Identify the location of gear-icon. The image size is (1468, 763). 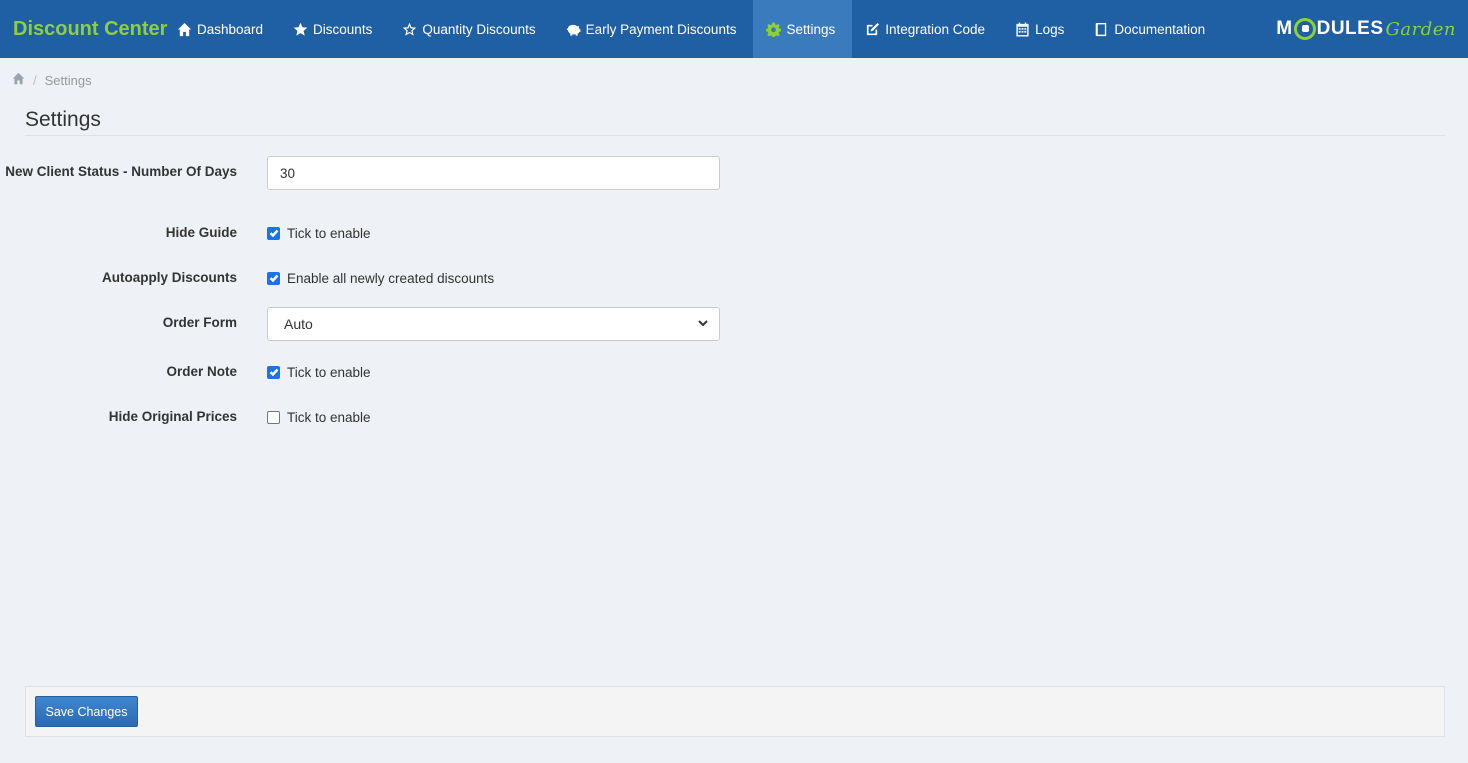
(774, 29).